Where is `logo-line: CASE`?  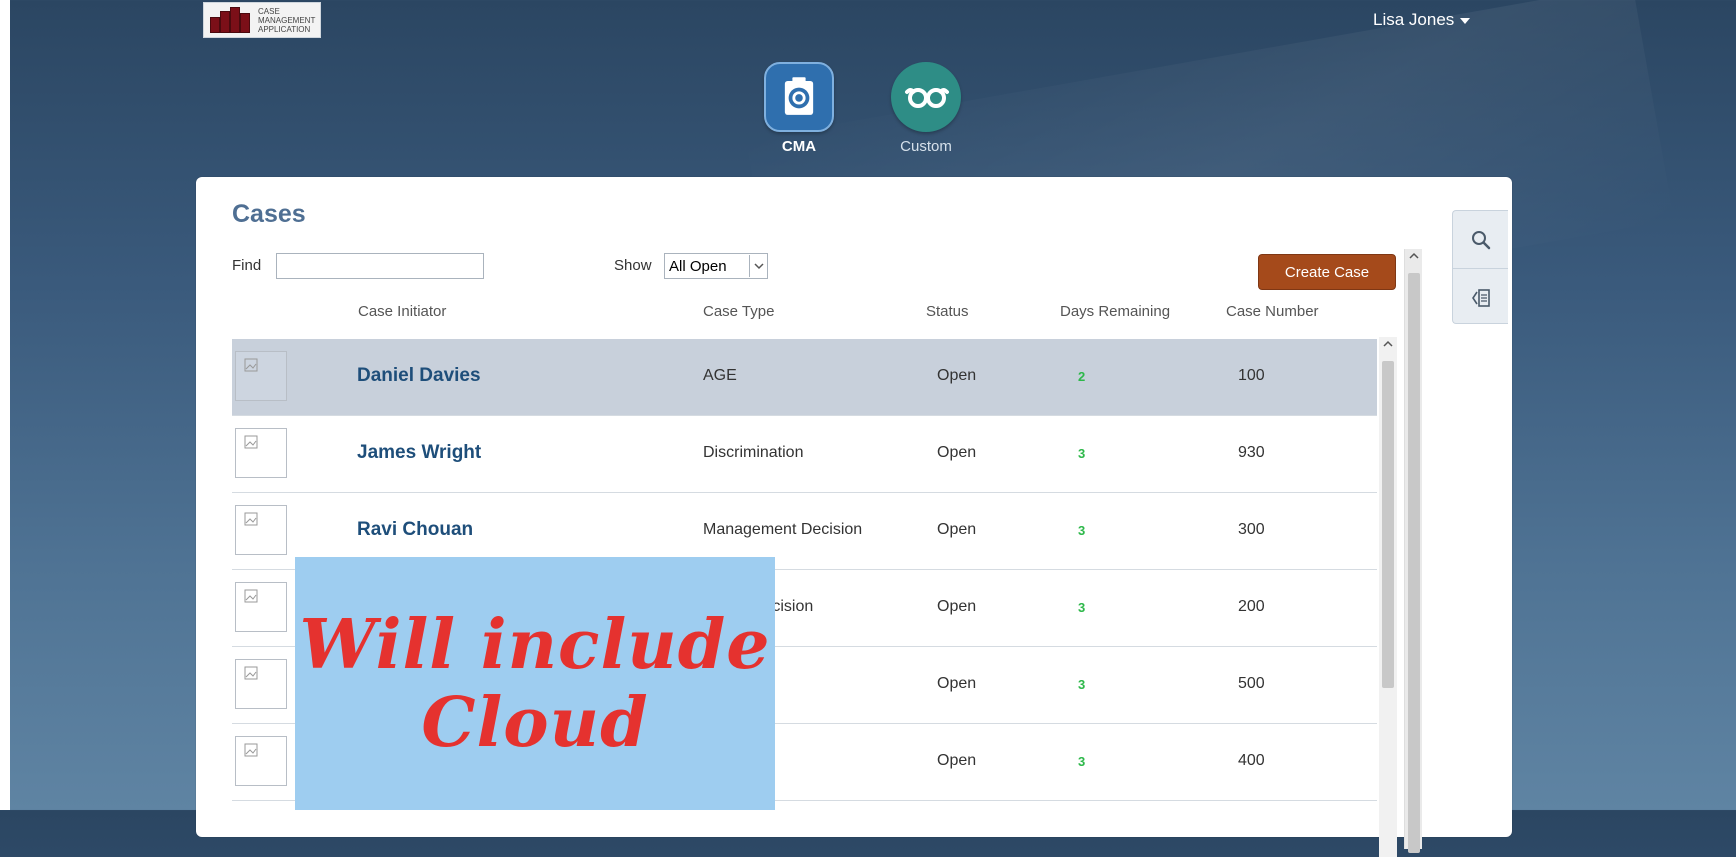
logo-line: CASE is located at coordinates (269, 11).